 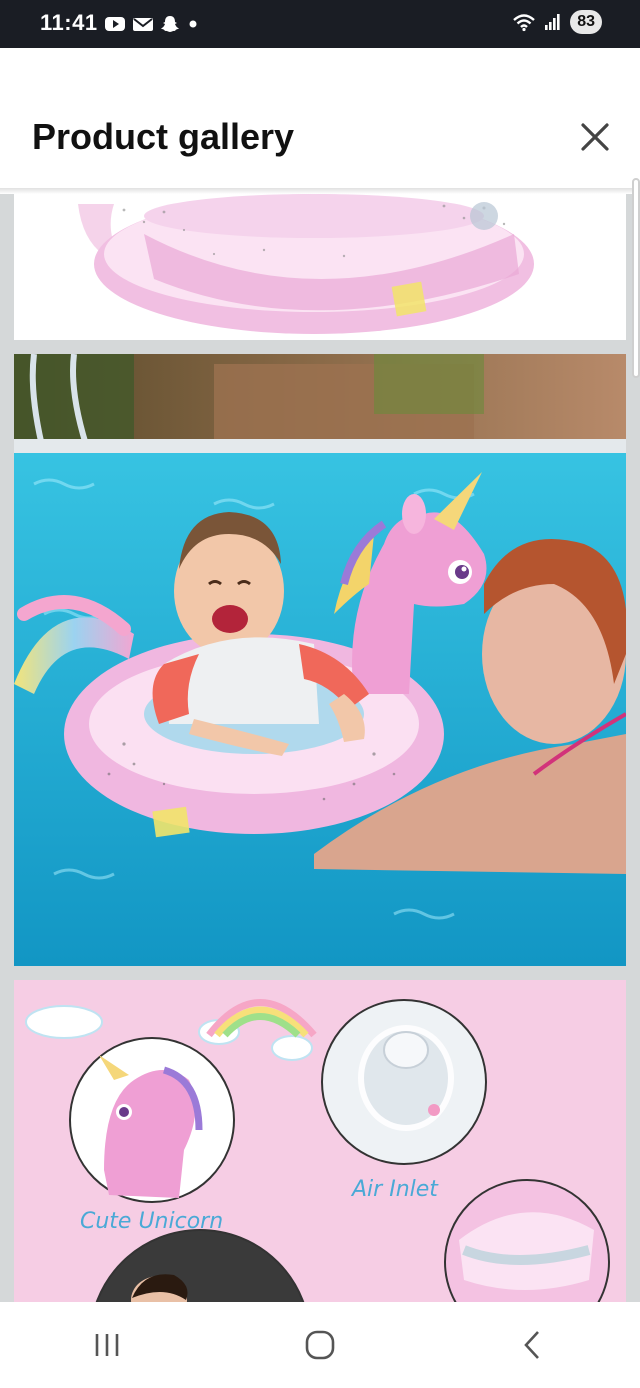 What do you see at coordinates (151, 1221) in the screenshot?
I see `cute-unicorn-label: Cute Unicorn` at bounding box center [151, 1221].